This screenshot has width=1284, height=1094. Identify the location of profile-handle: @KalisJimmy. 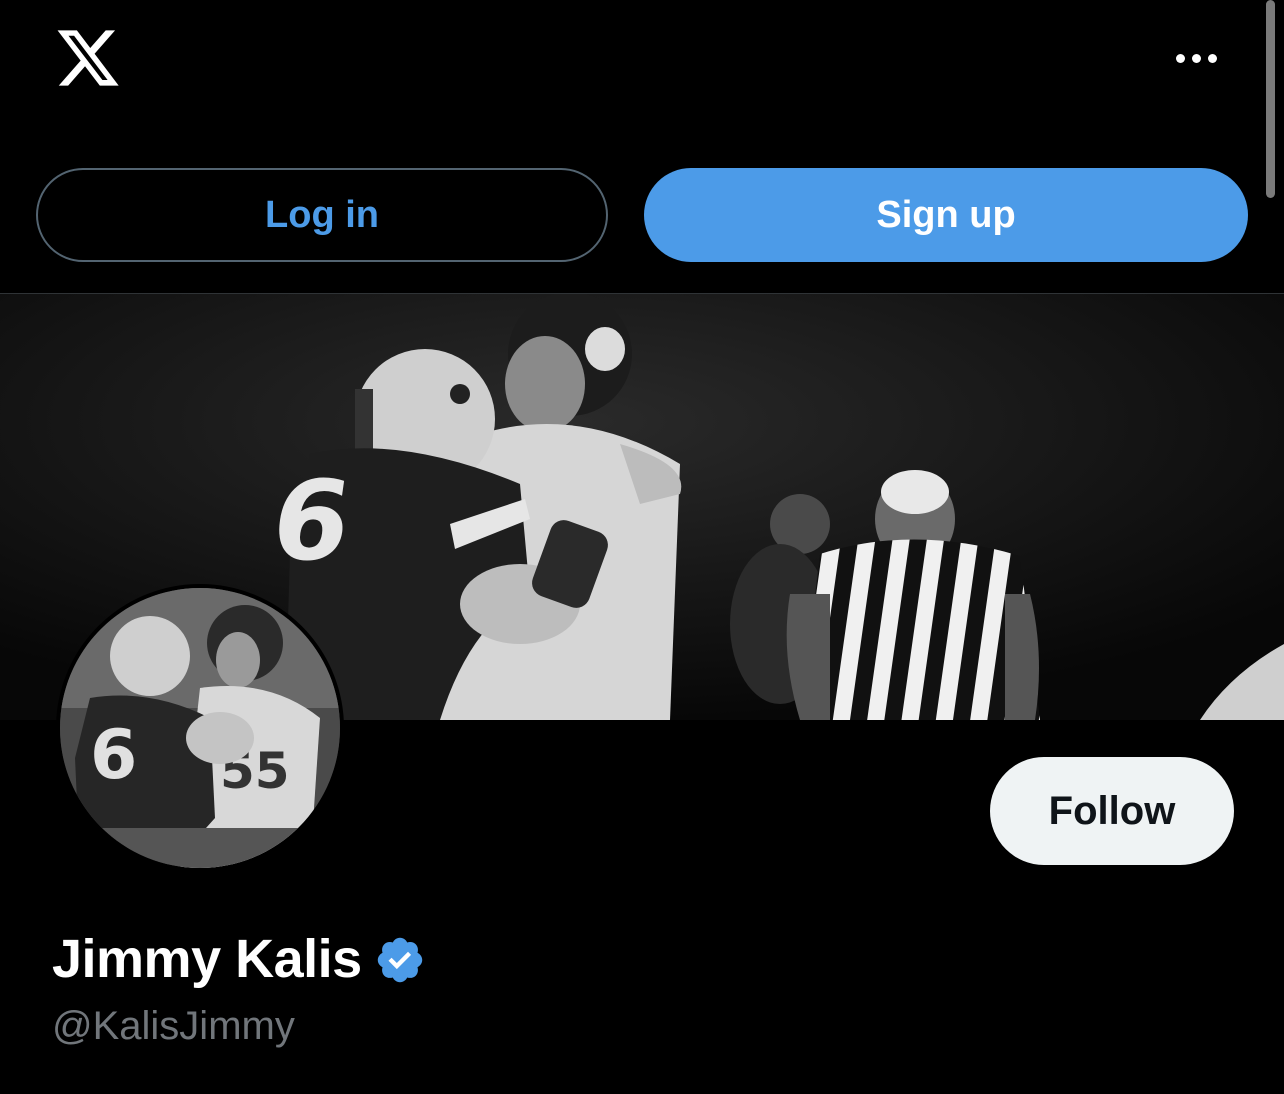
(173, 1026).